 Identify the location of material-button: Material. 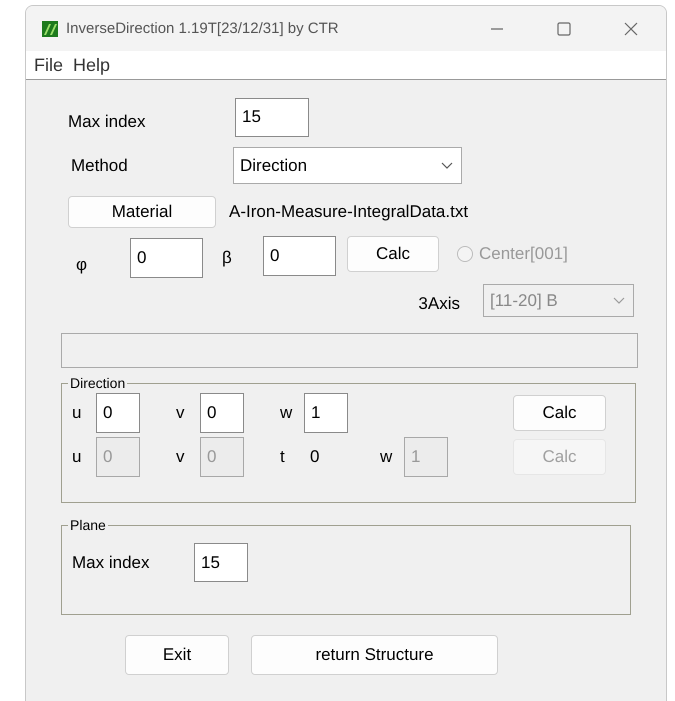
(142, 212).